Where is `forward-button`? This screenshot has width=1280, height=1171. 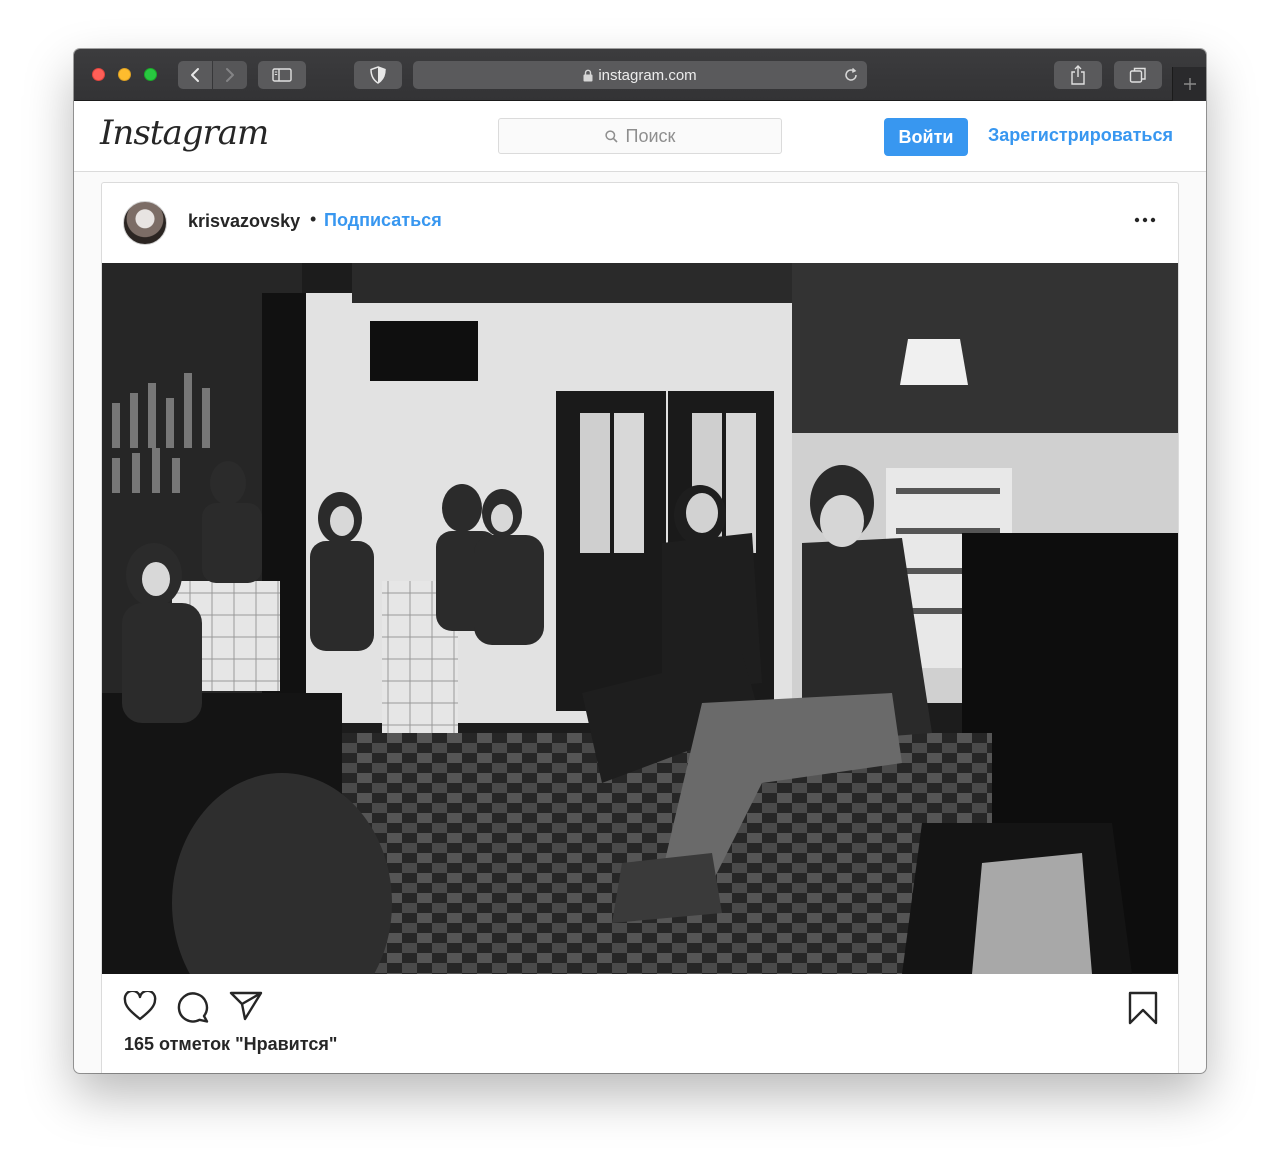
forward-button is located at coordinates (230, 75).